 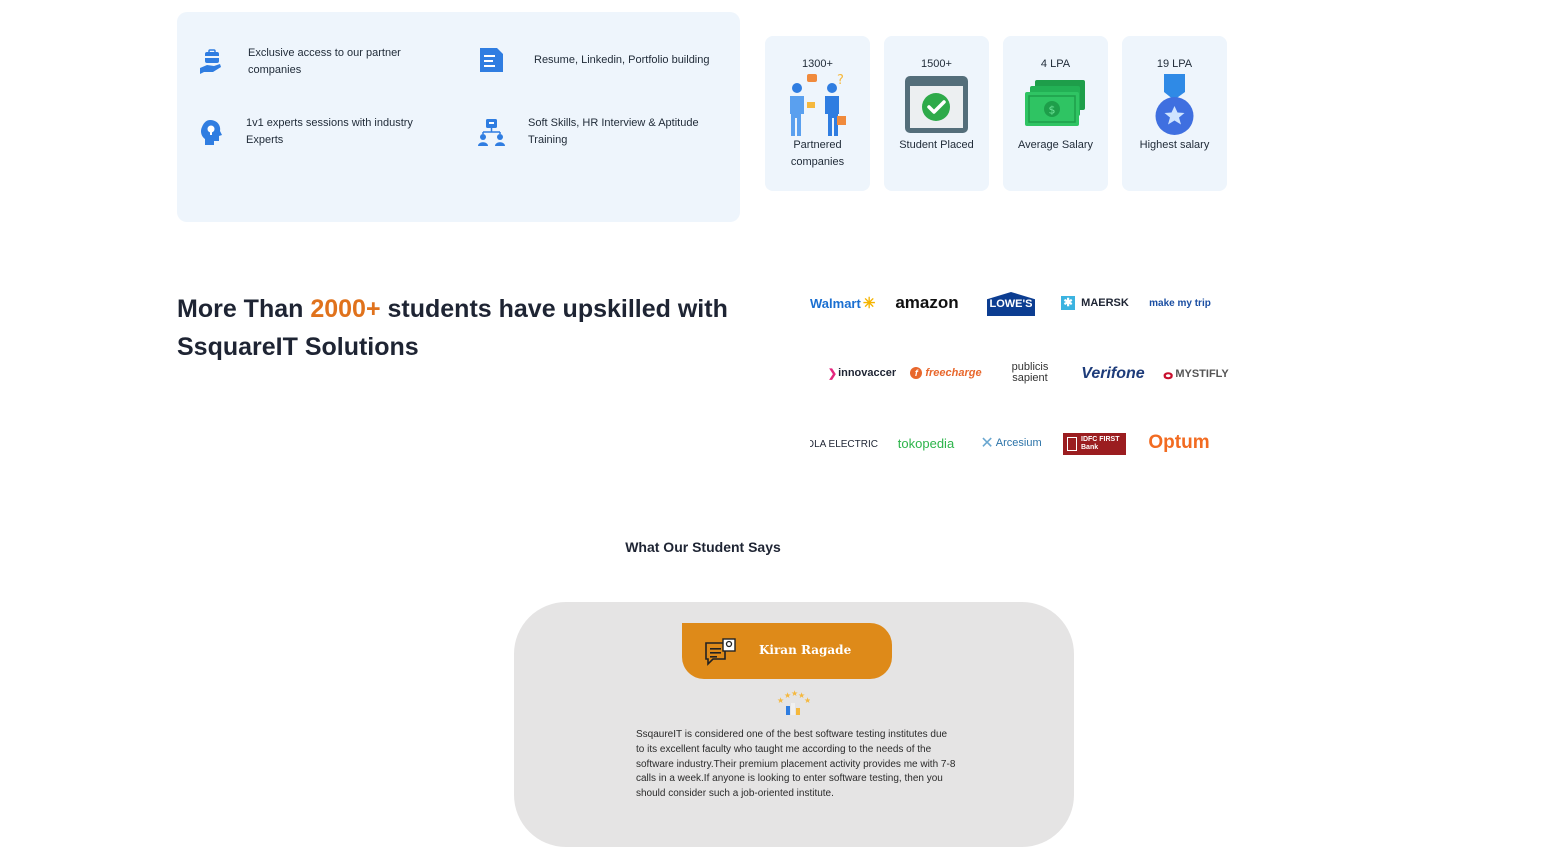 I want to click on logo-mystifly: ⴰ MYSTIFLY, so click(x=1196, y=374).